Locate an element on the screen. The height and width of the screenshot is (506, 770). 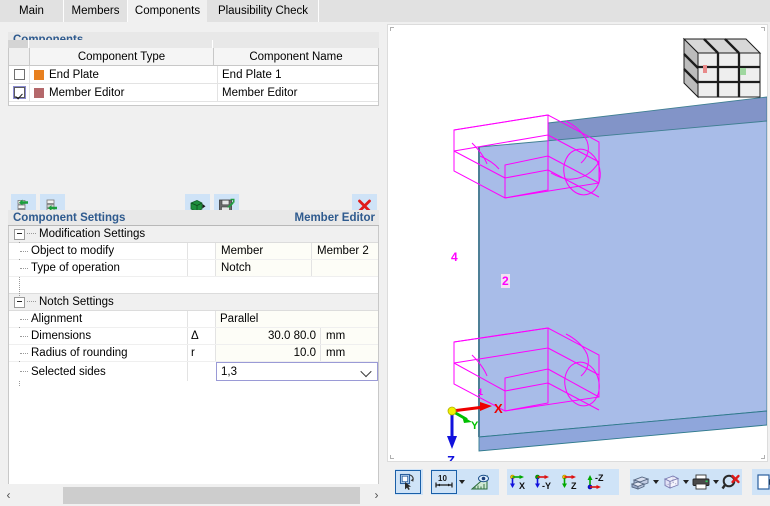
property-row-alignment: Alignment Parallel is located at coordinates (193, 319).